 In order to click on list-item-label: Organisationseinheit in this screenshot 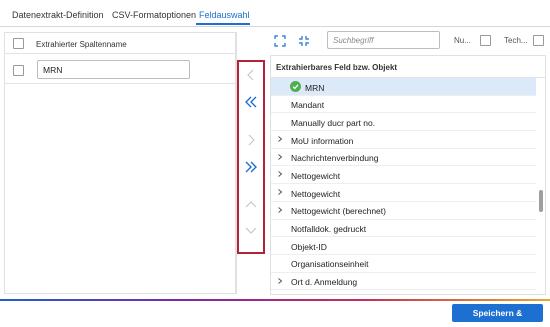, I will do `click(330, 264)`.